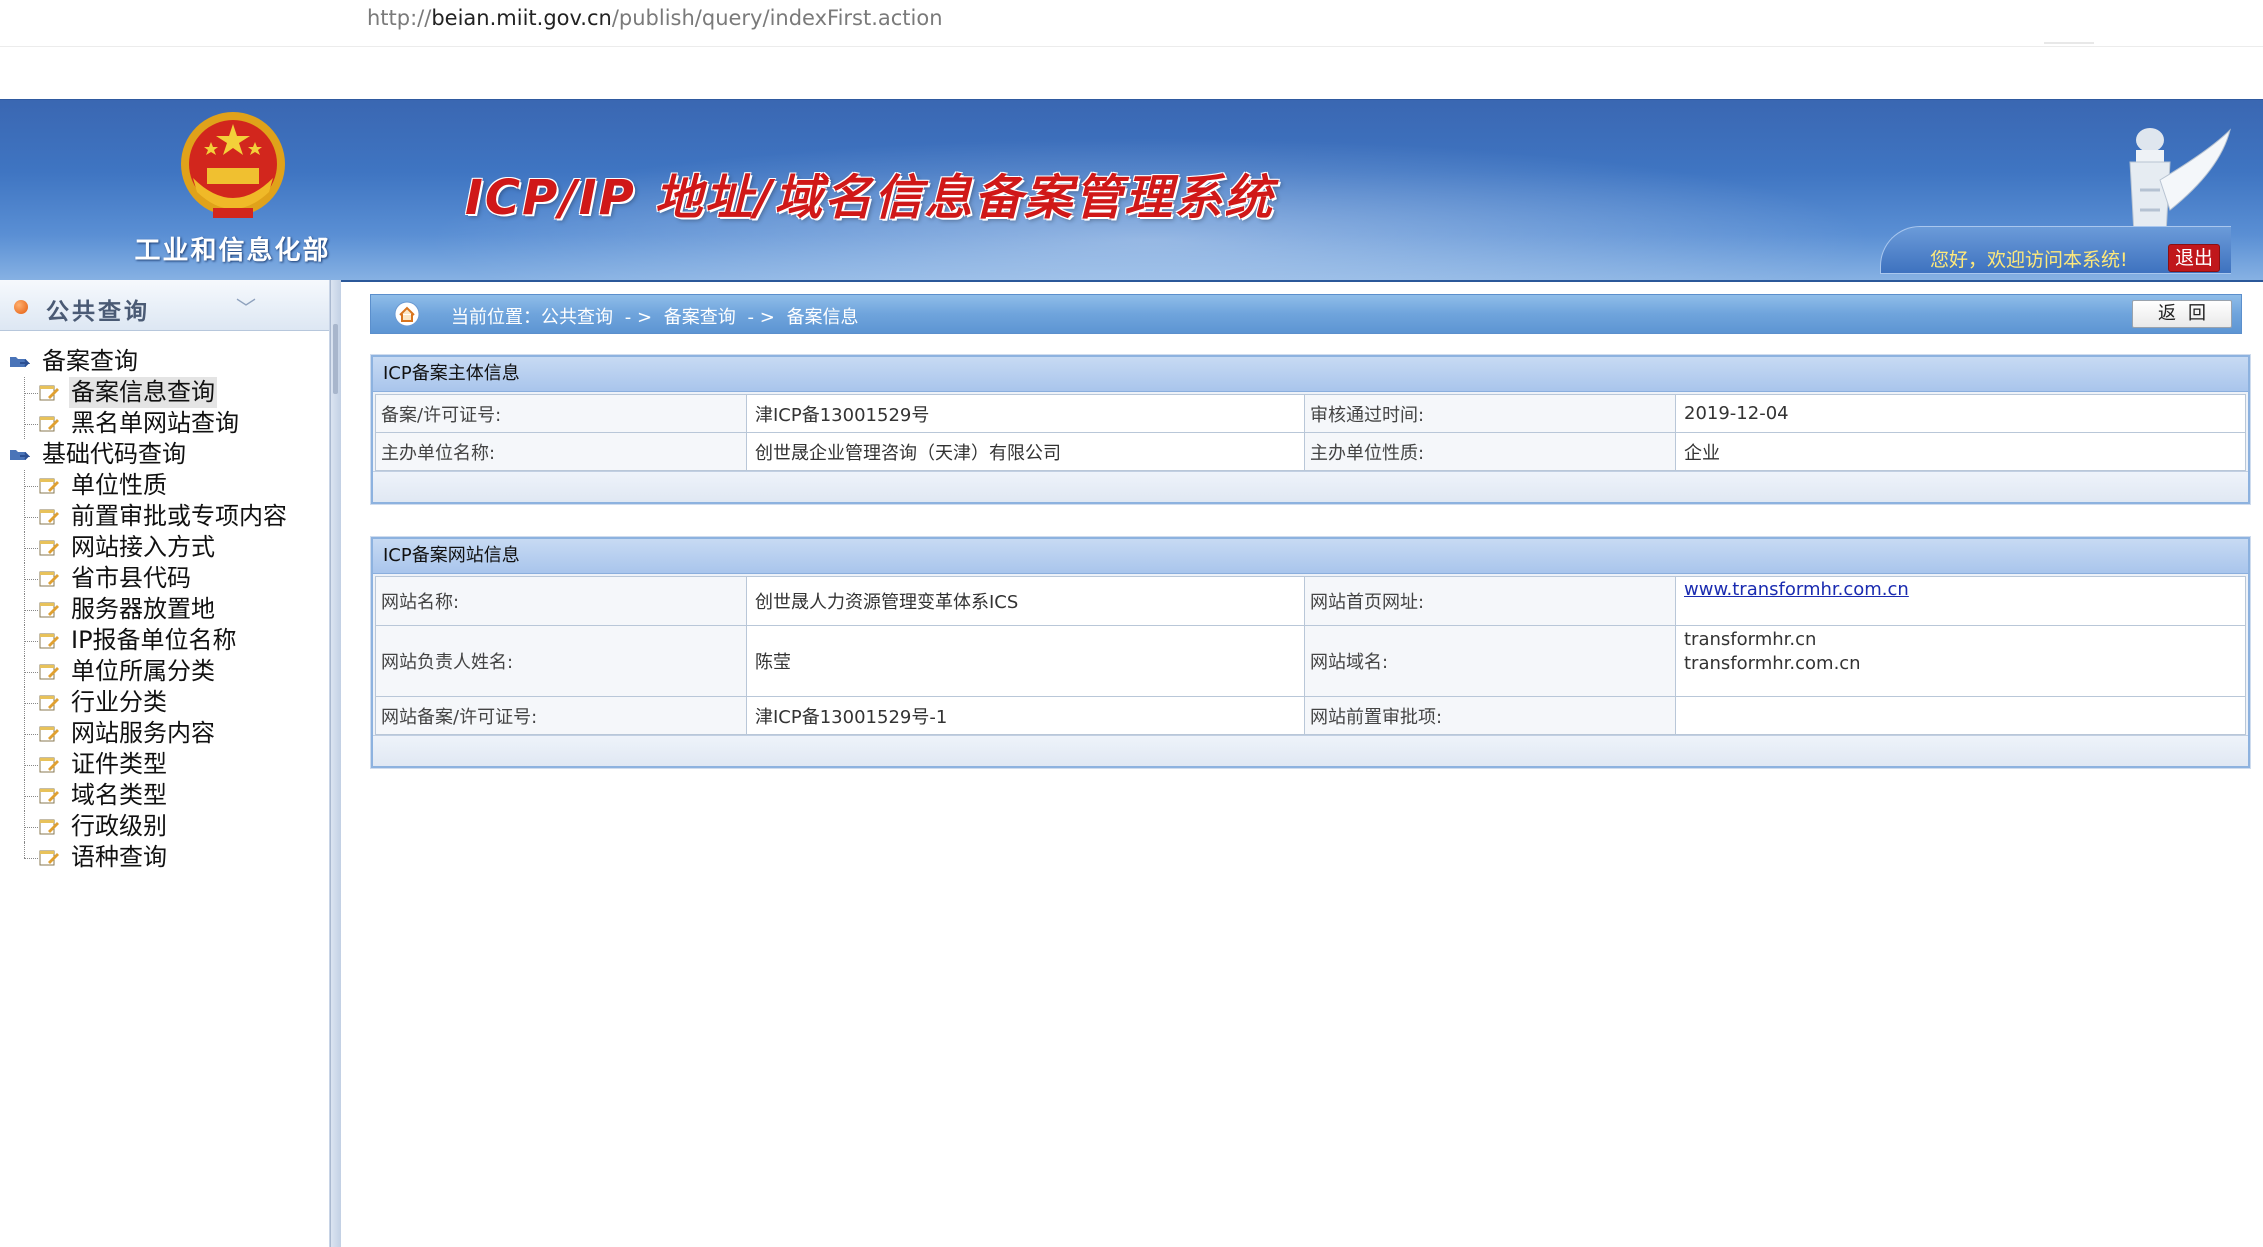  Describe the element at coordinates (2182, 314) in the screenshot. I see `back-button: 返回` at that location.